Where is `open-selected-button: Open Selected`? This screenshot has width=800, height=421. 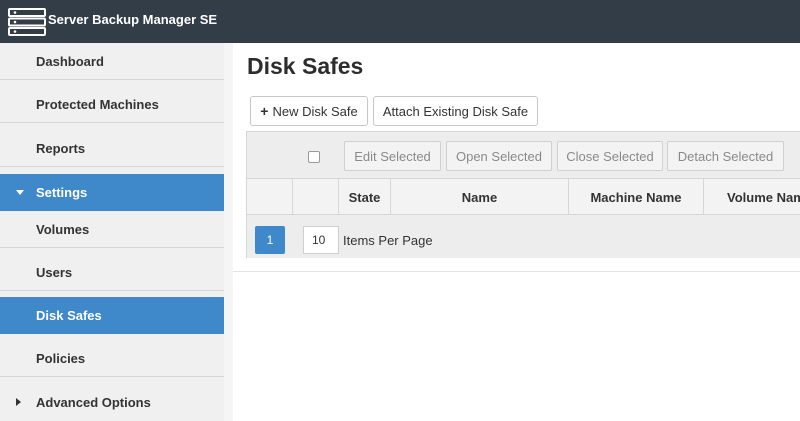 open-selected-button: Open Selected is located at coordinates (499, 156).